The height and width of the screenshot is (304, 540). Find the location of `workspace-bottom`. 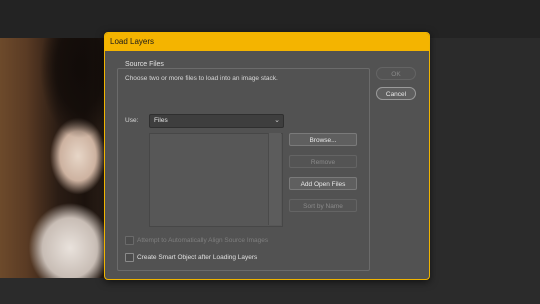

workspace-bottom is located at coordinates (270, 291).